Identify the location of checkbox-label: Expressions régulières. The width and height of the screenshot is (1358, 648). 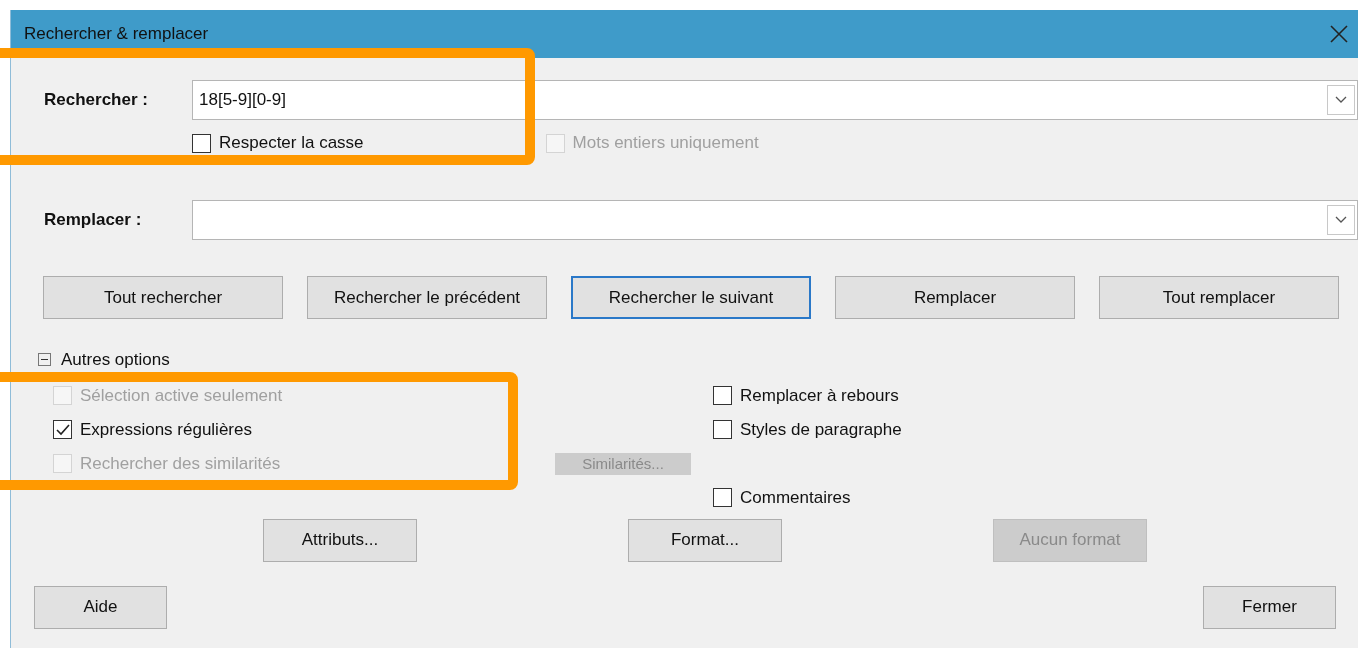
(166, 429).